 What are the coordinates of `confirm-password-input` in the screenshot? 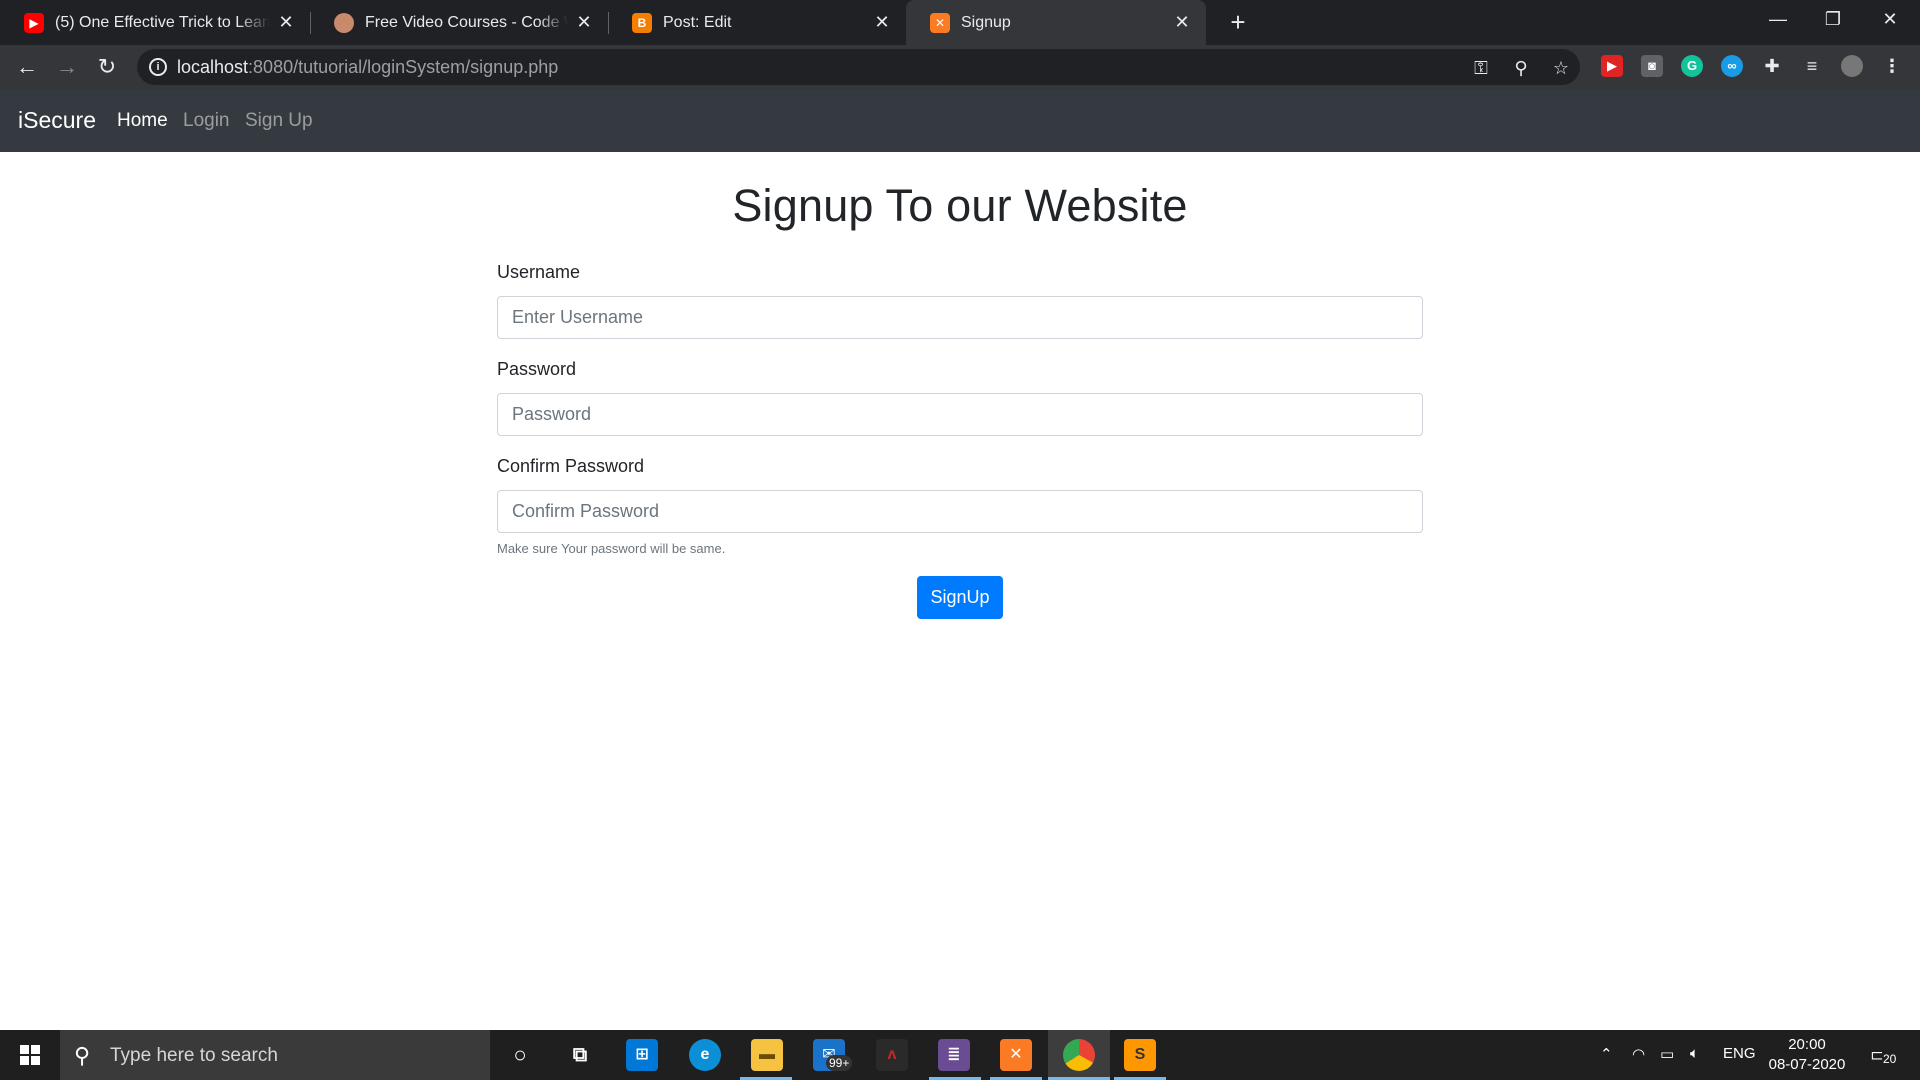 It's located at (960, 511).